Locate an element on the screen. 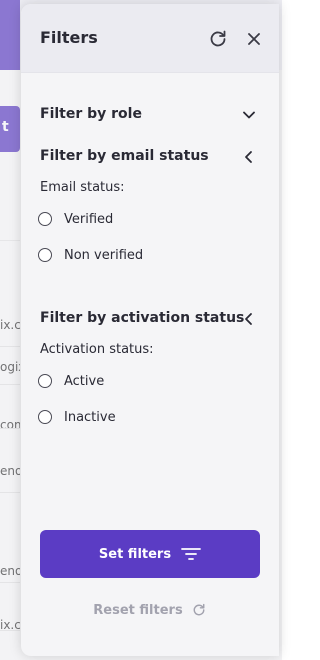 The width and height of the screenshot is (320, 660). radio-label-active: Active is located at coordinates (84, 381).